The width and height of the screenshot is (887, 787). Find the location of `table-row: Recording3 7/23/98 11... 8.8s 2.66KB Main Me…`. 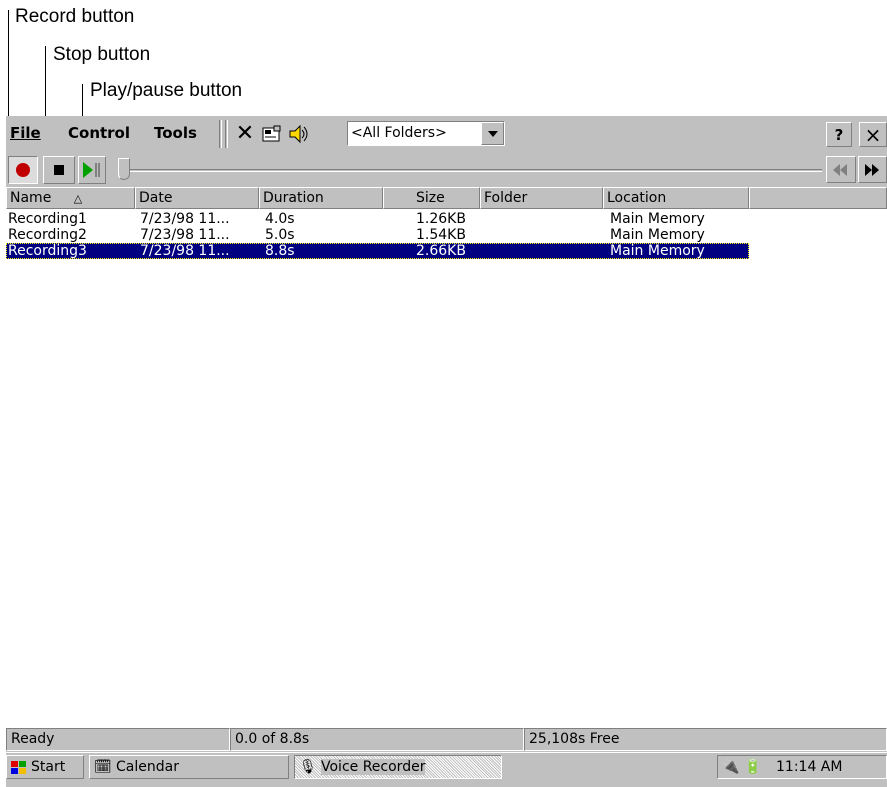

table-row: Recording3 7/23/98 11... 8.8s 2.66KB Main Me… is located at coordinates (377, 251).